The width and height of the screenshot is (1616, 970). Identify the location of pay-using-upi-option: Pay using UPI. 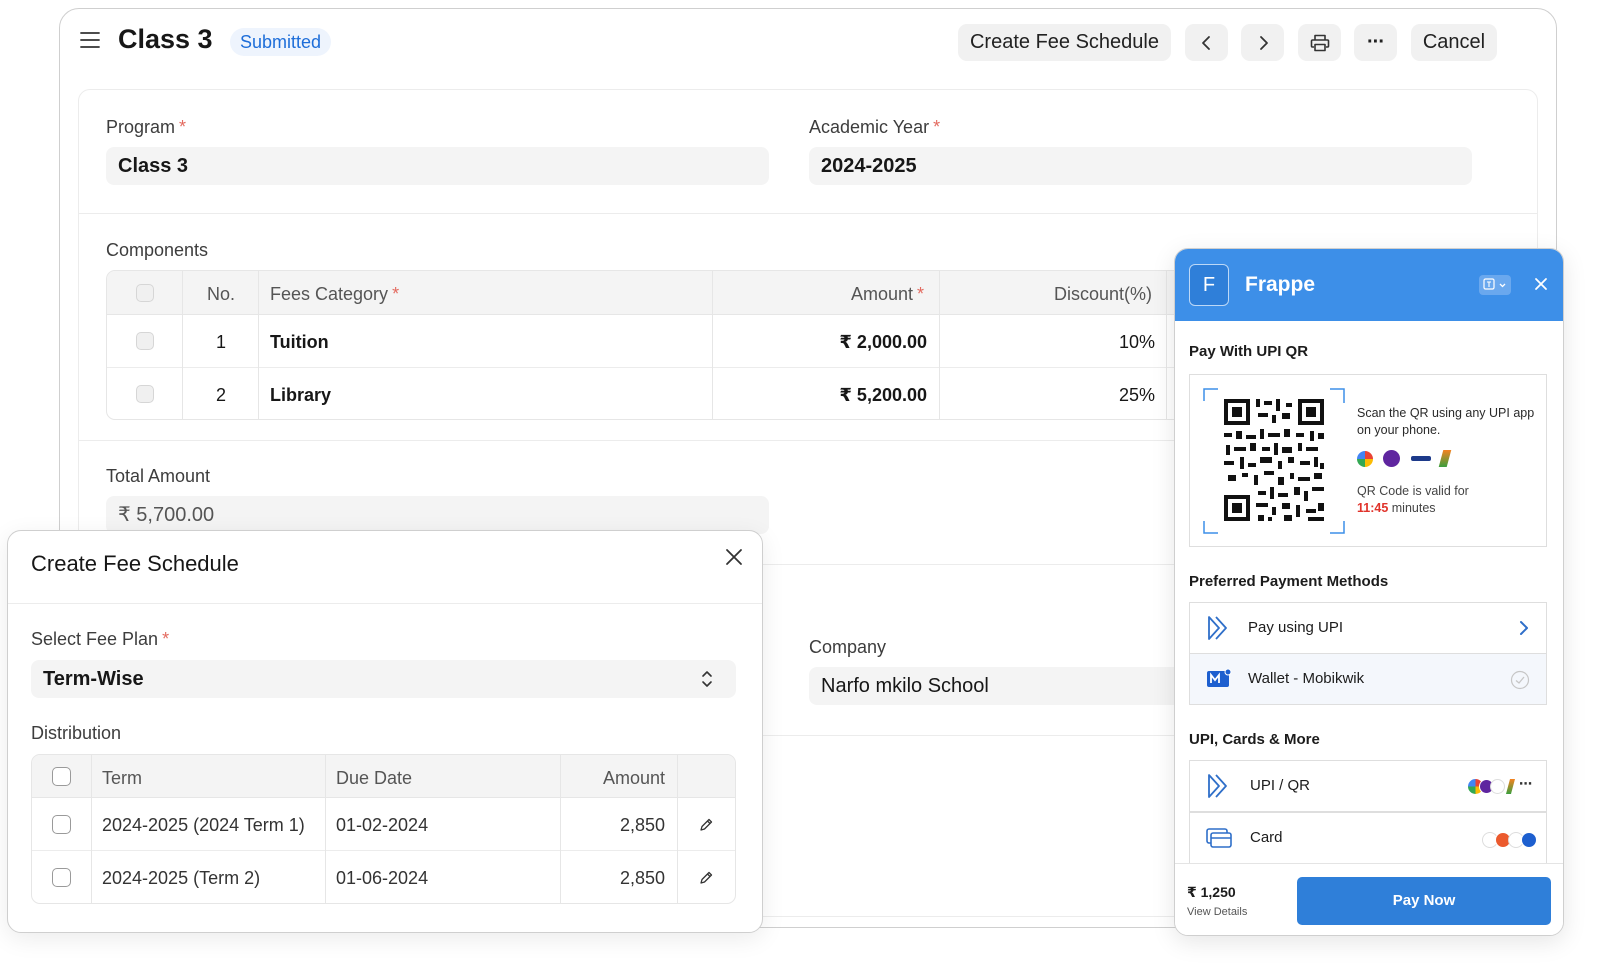
(1368, 628).